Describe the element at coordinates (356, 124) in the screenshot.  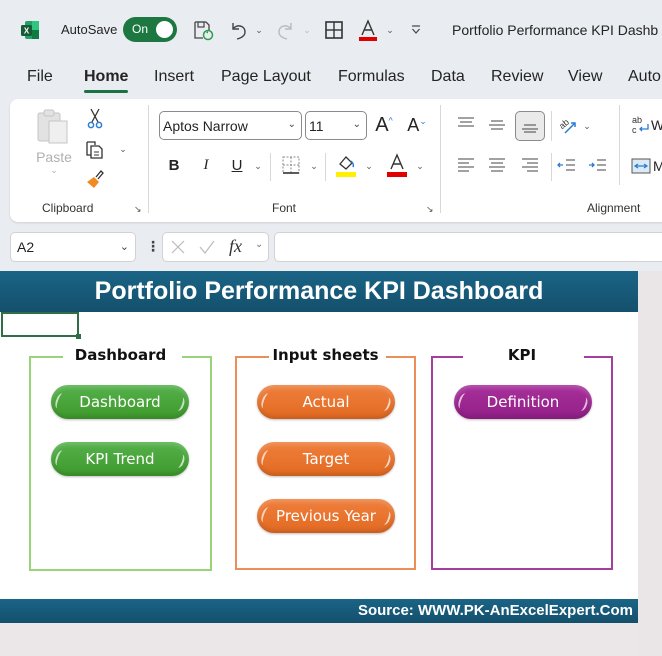
I see `chevron-down-icon: ⌄` at that location.